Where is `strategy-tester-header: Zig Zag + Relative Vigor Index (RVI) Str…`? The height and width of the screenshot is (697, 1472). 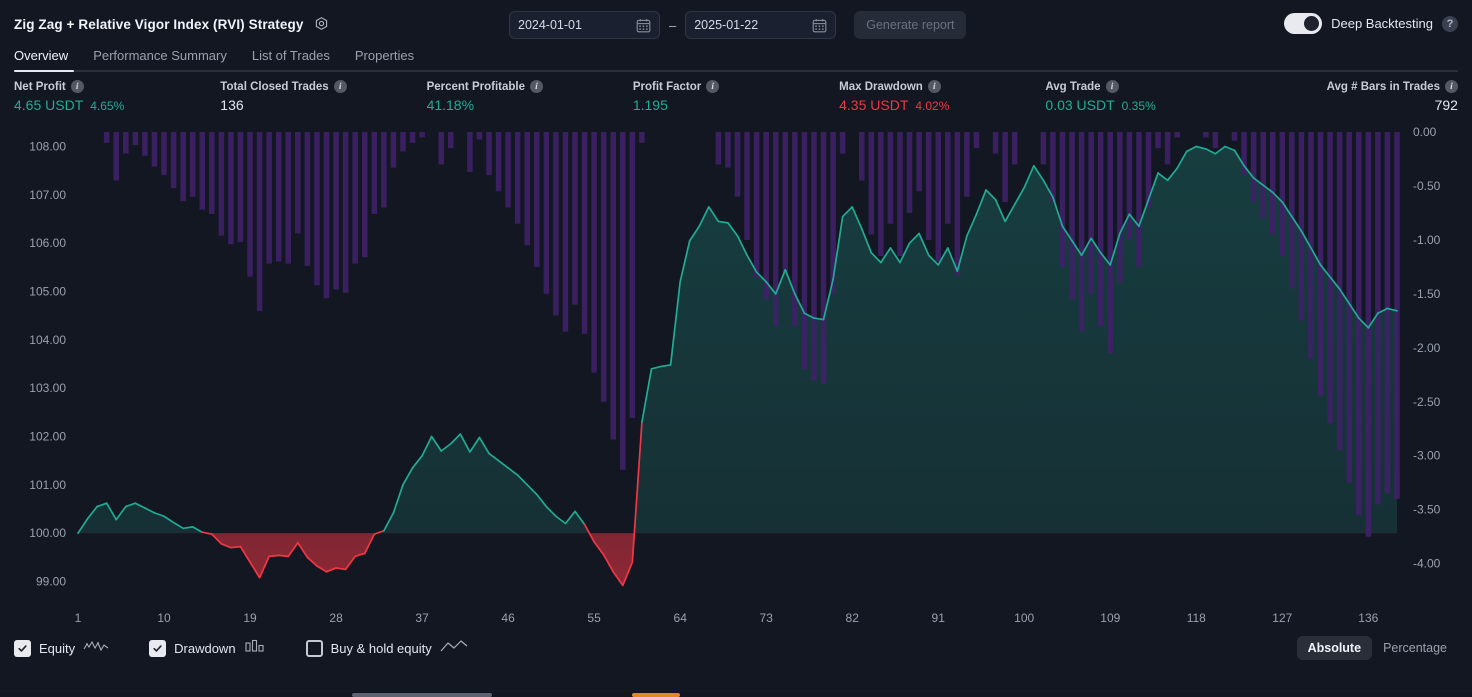 strategy-tester-header: Zig Zag + Relative Vigor Index (RVI) Str… is located at coordinates (736, 24).